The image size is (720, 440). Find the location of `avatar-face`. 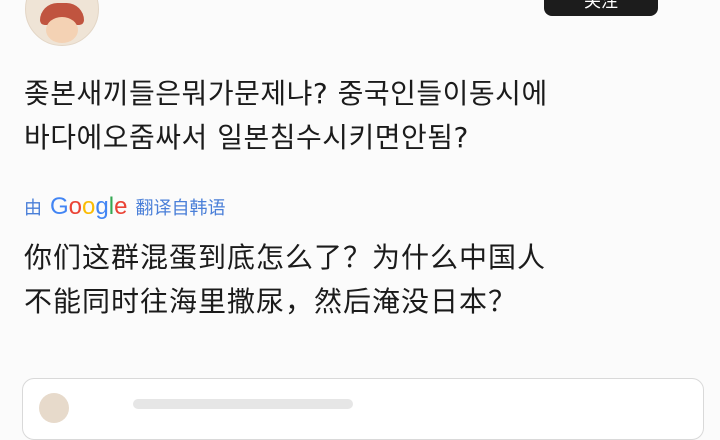

avatar-face is located at coordinates (62, 30).